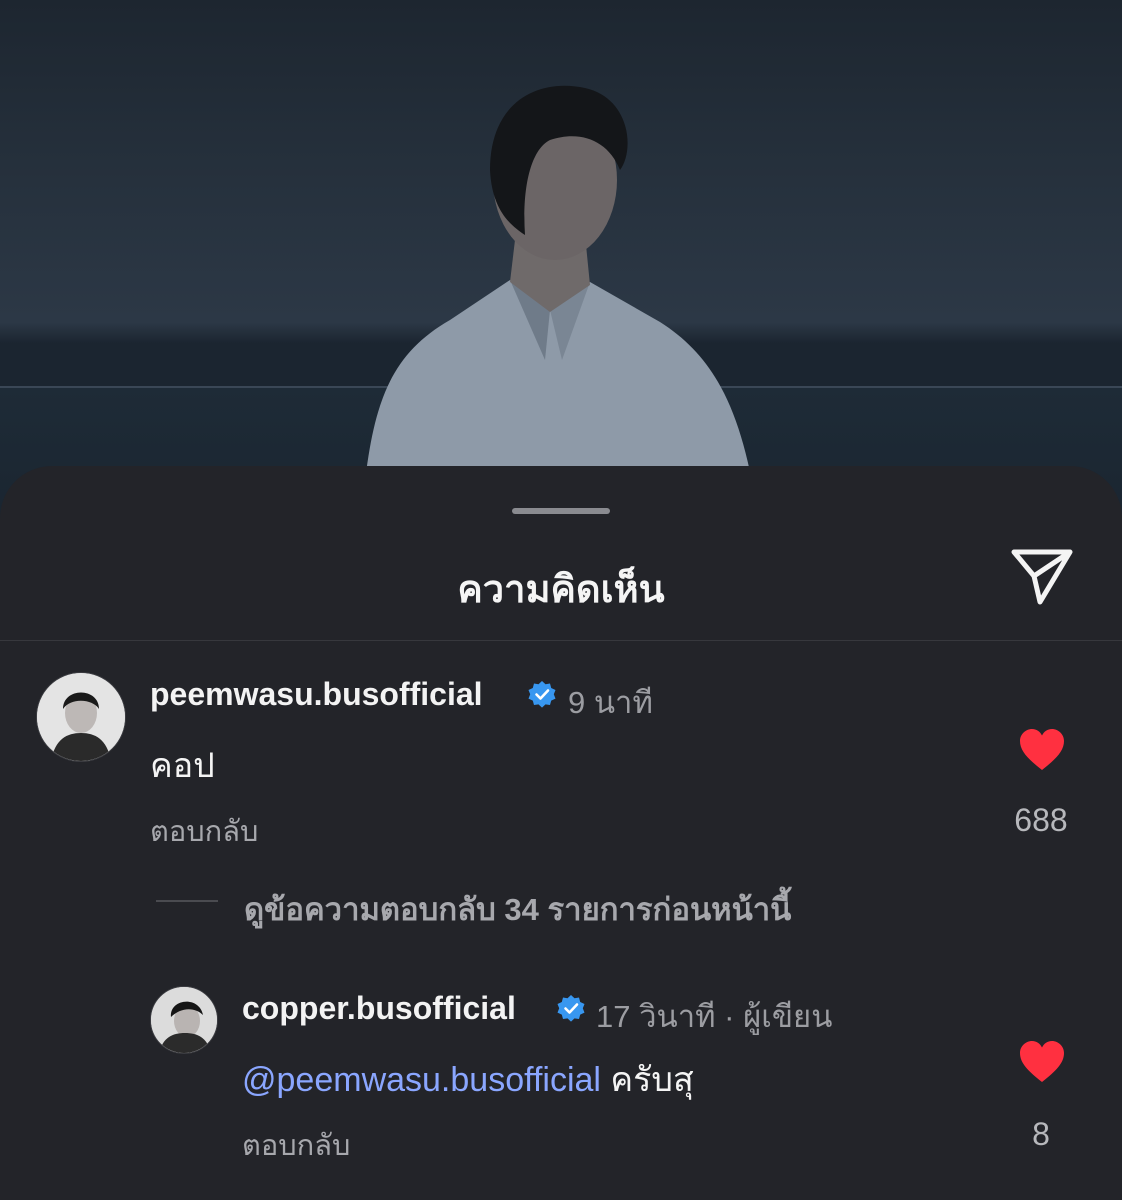 This screenshot has height=1200, width=1122. Describe the element at coordinates (610, 702) in the screenshot. I see `comment-timestamp: 9 นาที` at that location.